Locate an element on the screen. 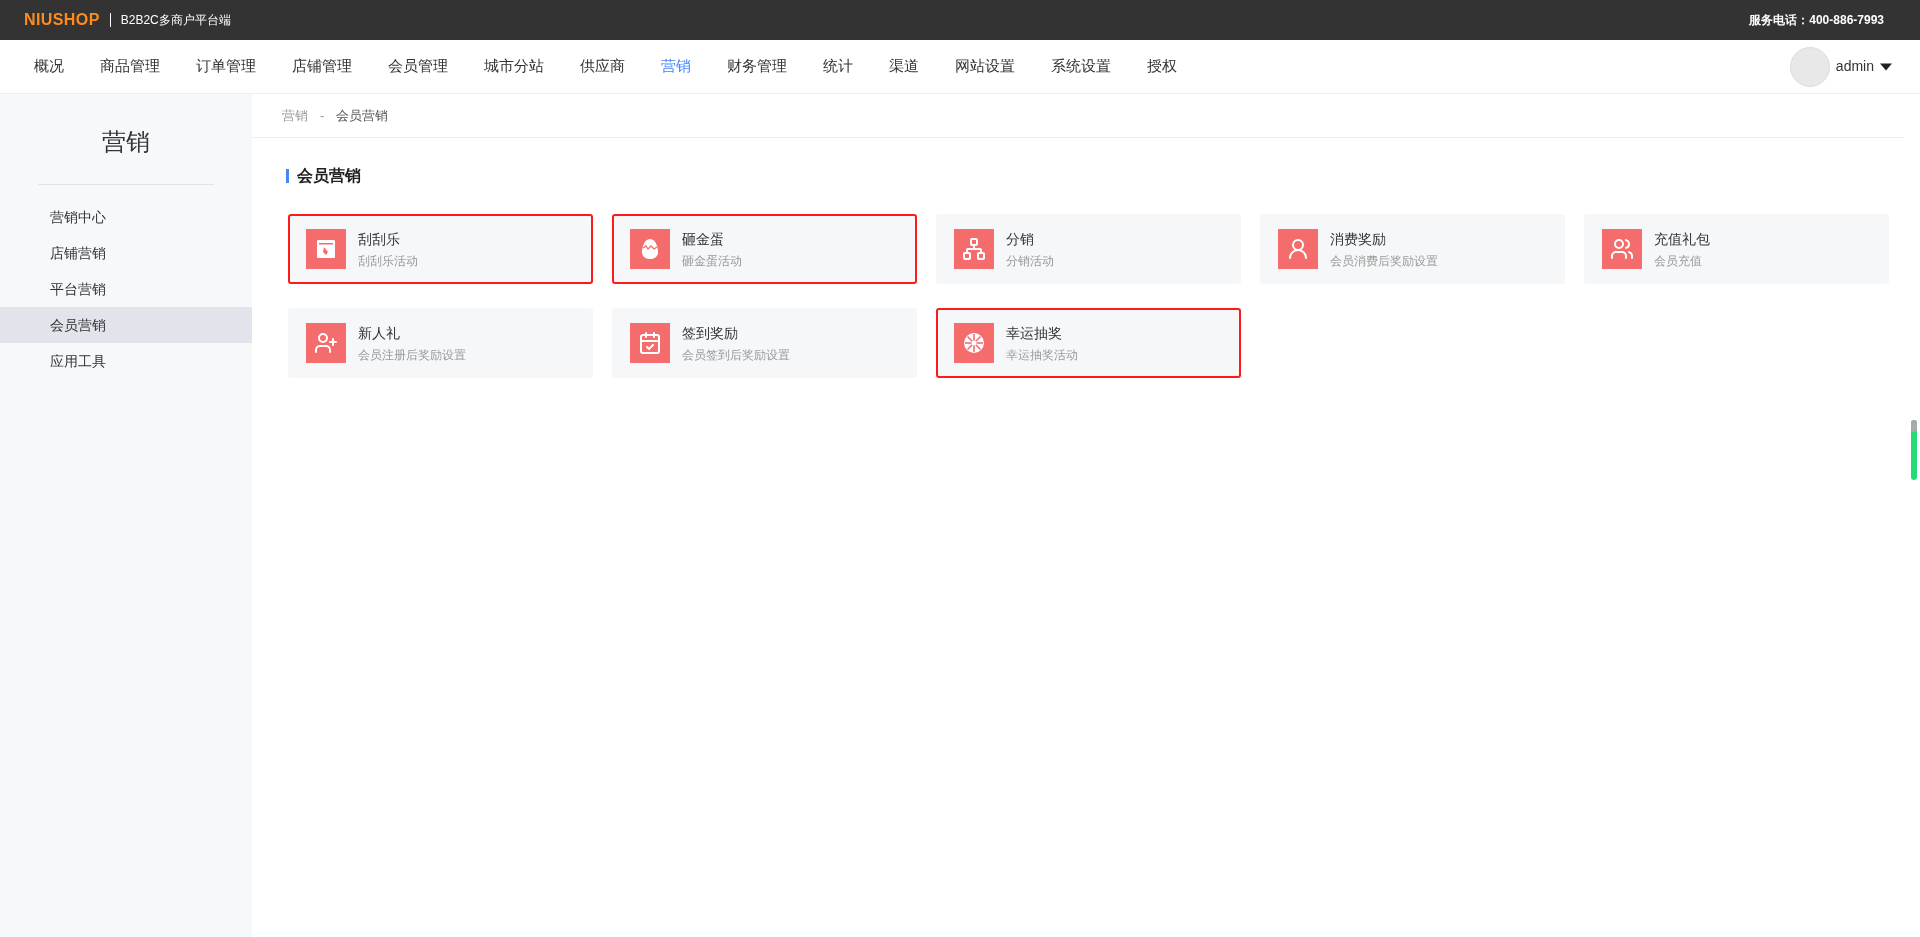  user-icon is located at coordinates (1298, 249).